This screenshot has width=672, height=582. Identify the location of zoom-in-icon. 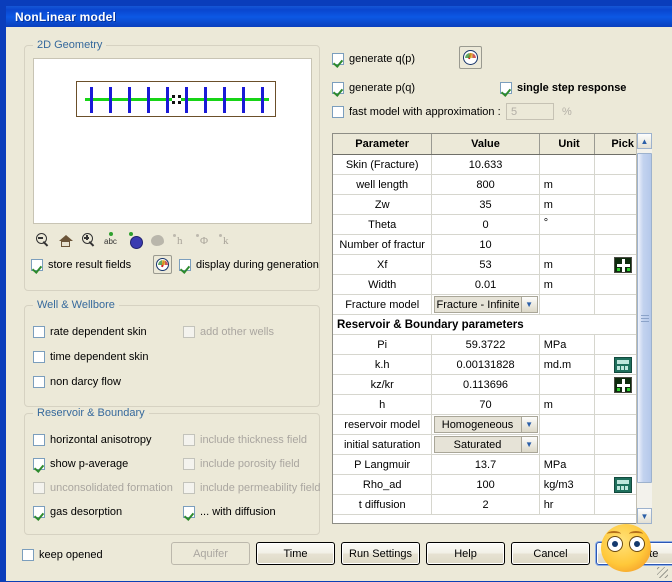
(89, 240).